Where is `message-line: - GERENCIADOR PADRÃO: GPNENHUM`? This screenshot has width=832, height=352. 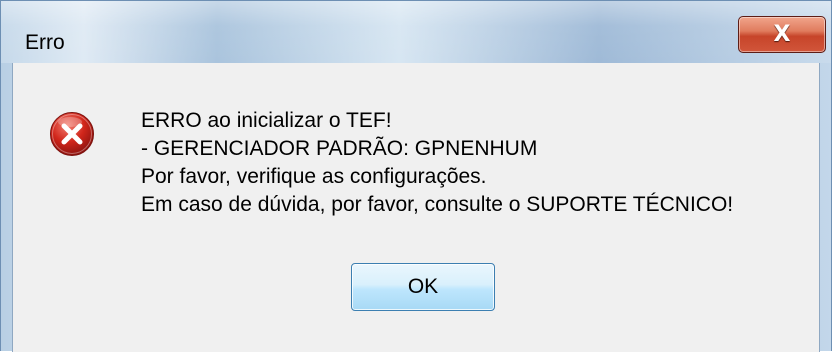 message-line: - GERENCIADOR PADRÃO: GPNENHUM is located at coordinates (339, 148).